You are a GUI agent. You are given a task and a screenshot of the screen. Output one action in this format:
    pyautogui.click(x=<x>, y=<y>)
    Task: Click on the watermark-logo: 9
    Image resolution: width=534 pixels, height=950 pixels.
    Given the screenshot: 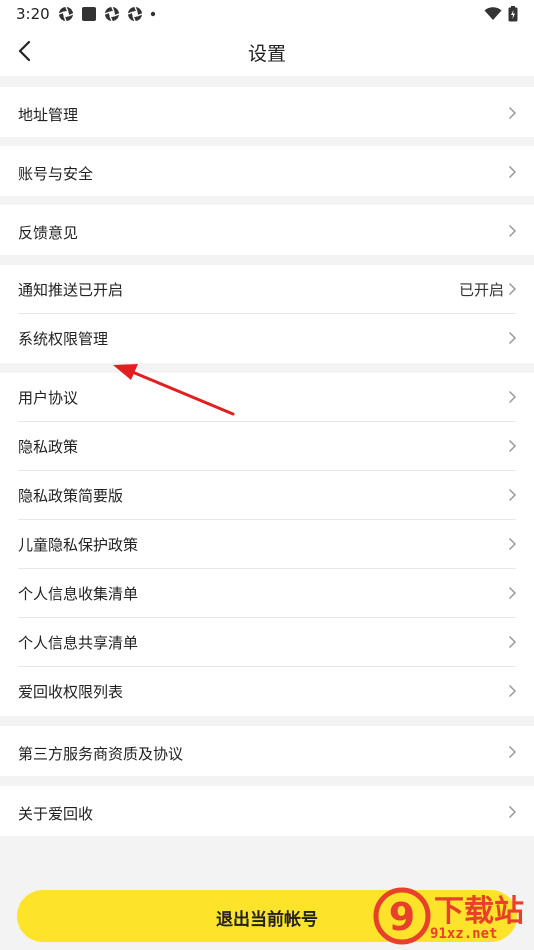 What is the action you would take?
    pyautogui.click(x=402, y=916)
    